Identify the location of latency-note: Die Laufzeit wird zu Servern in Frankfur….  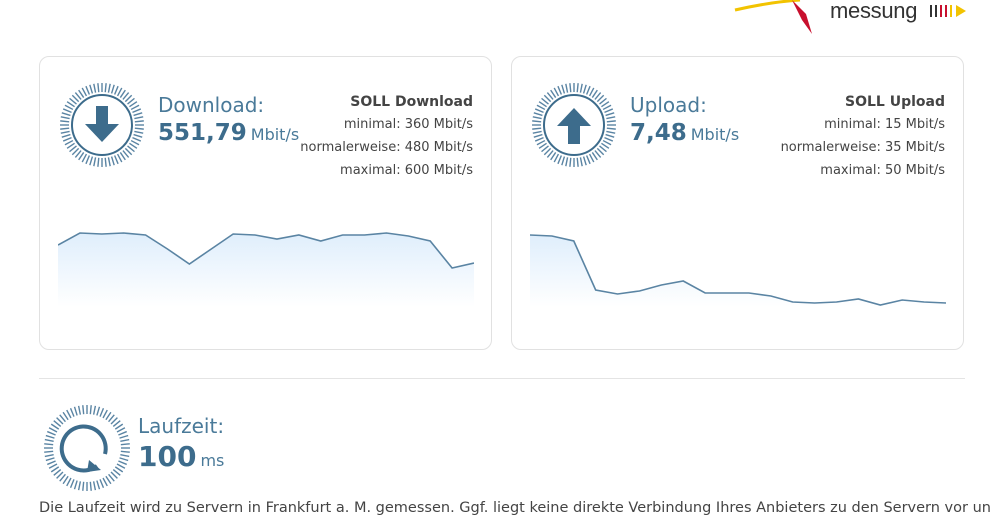
(514, 508).